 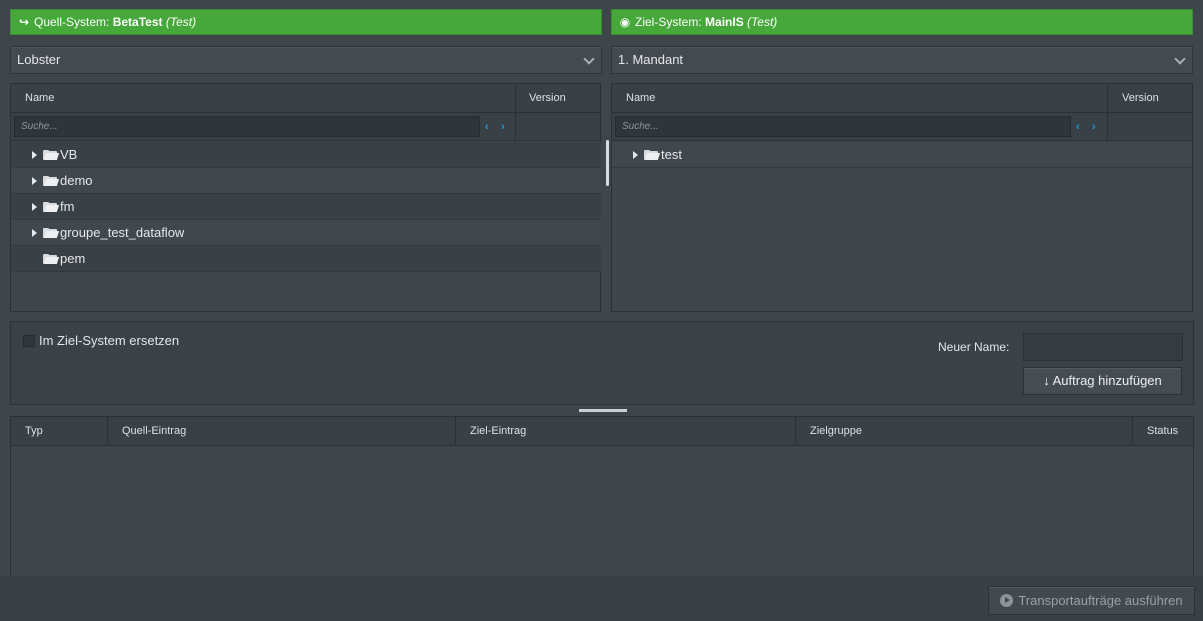 I want to click on target-system-env: (Test), so click(x=762, y=22).